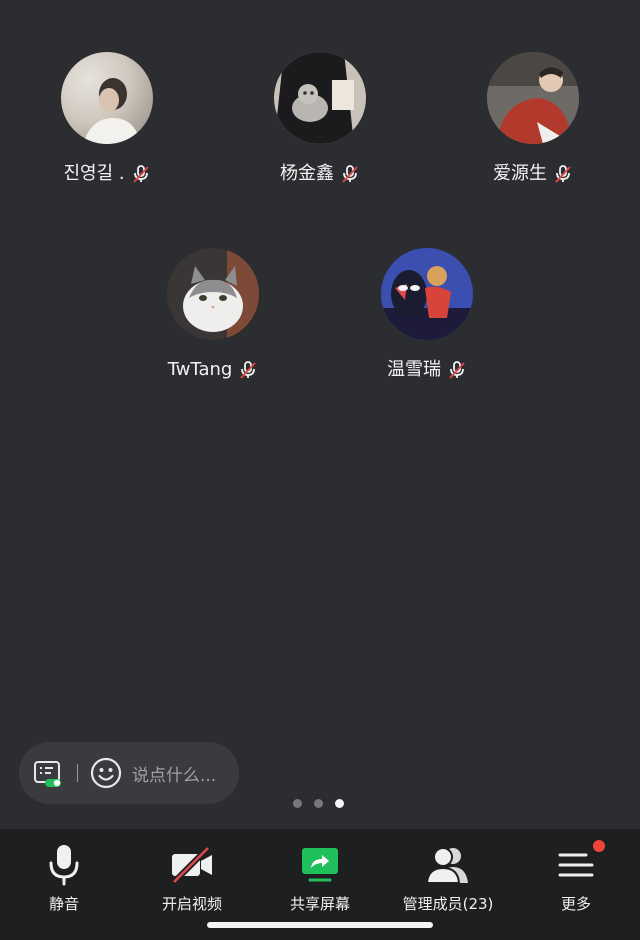 The height and width of the screenshot is (940, 640). I want to click on share-screen-icon, so click(320, 865).